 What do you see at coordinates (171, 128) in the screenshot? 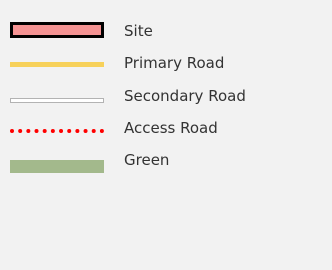
I see `legend-label-access-road: Access Road` at bounding box center [171, 128].